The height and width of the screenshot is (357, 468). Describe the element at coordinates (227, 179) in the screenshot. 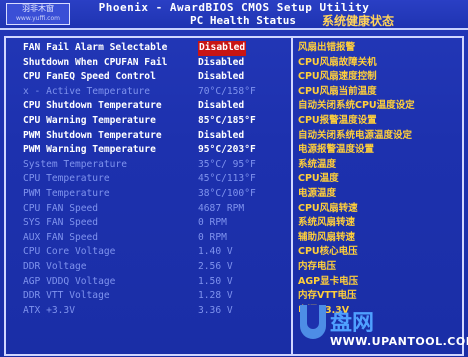

I see `setting-value: 45°C/113°F` at that location.